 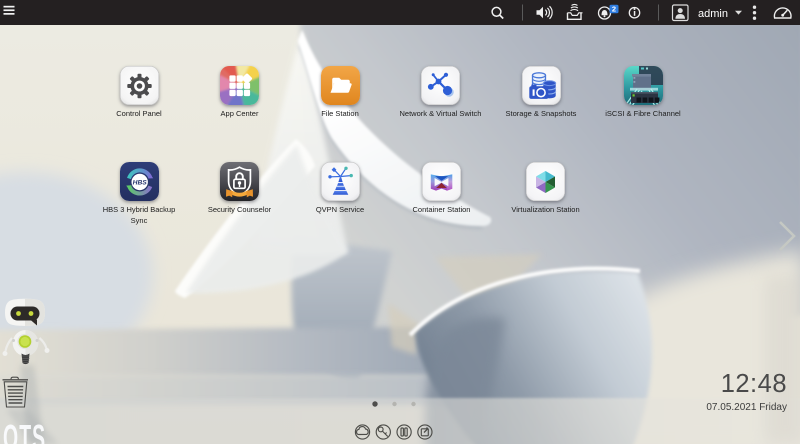 I want to click on svg-text: 2, so click(x=614, y=9).